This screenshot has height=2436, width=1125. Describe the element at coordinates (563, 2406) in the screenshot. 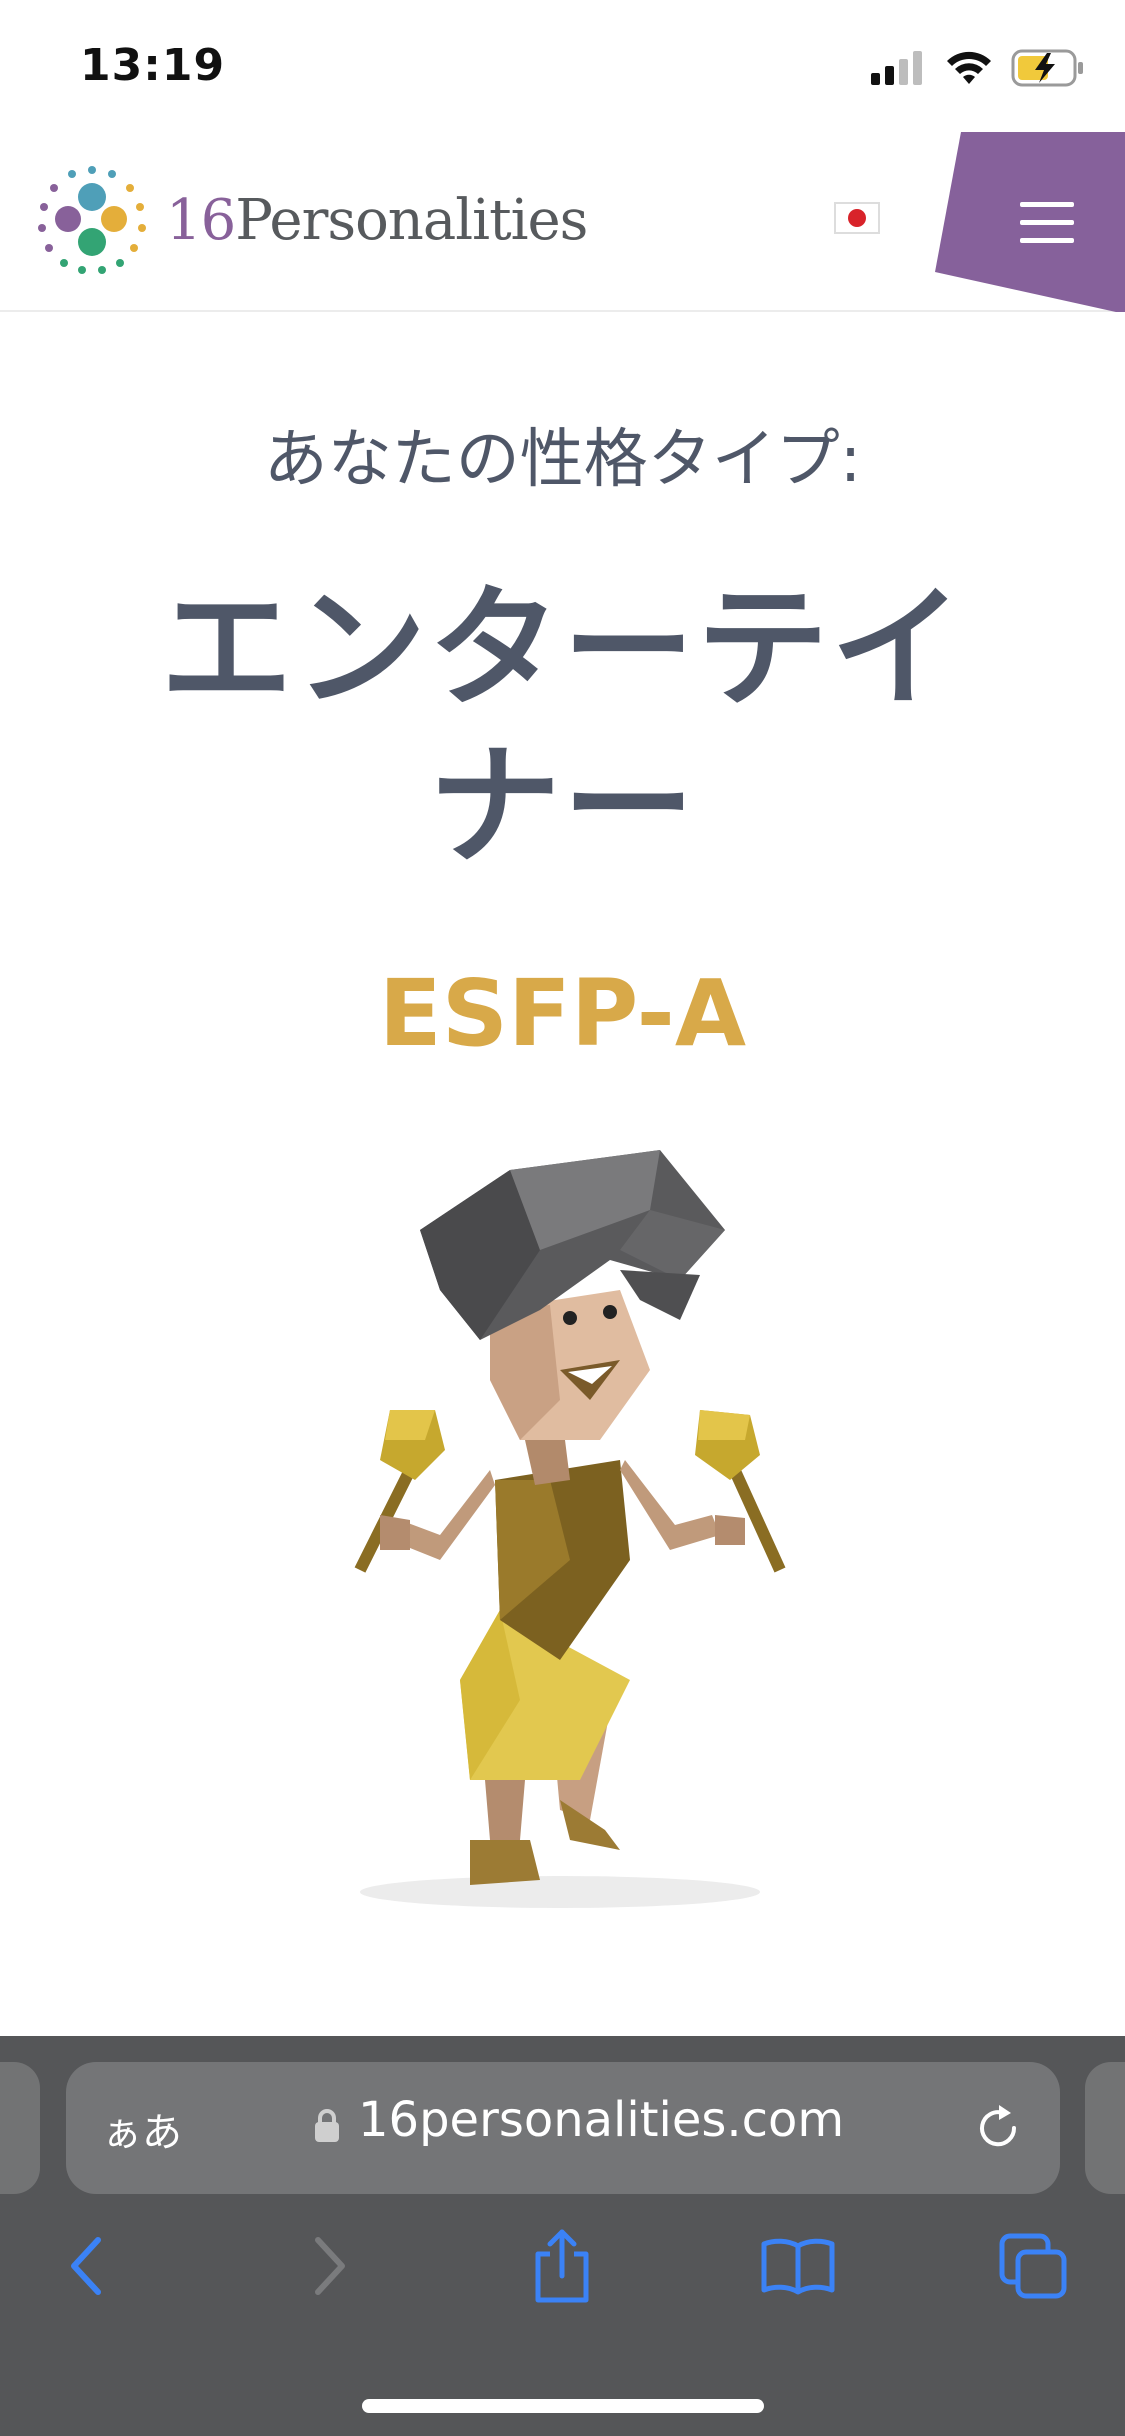

I see `home-indicator` at that location.